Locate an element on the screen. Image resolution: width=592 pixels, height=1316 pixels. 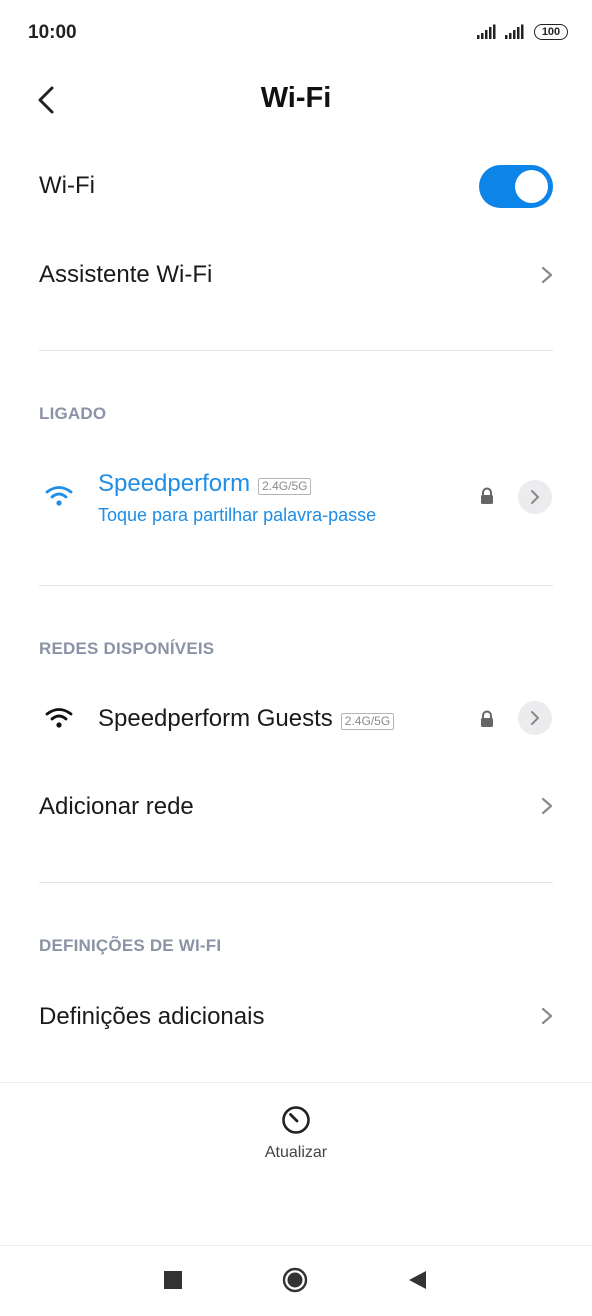
status-icons: 100 is located at coordinates (522, 32).